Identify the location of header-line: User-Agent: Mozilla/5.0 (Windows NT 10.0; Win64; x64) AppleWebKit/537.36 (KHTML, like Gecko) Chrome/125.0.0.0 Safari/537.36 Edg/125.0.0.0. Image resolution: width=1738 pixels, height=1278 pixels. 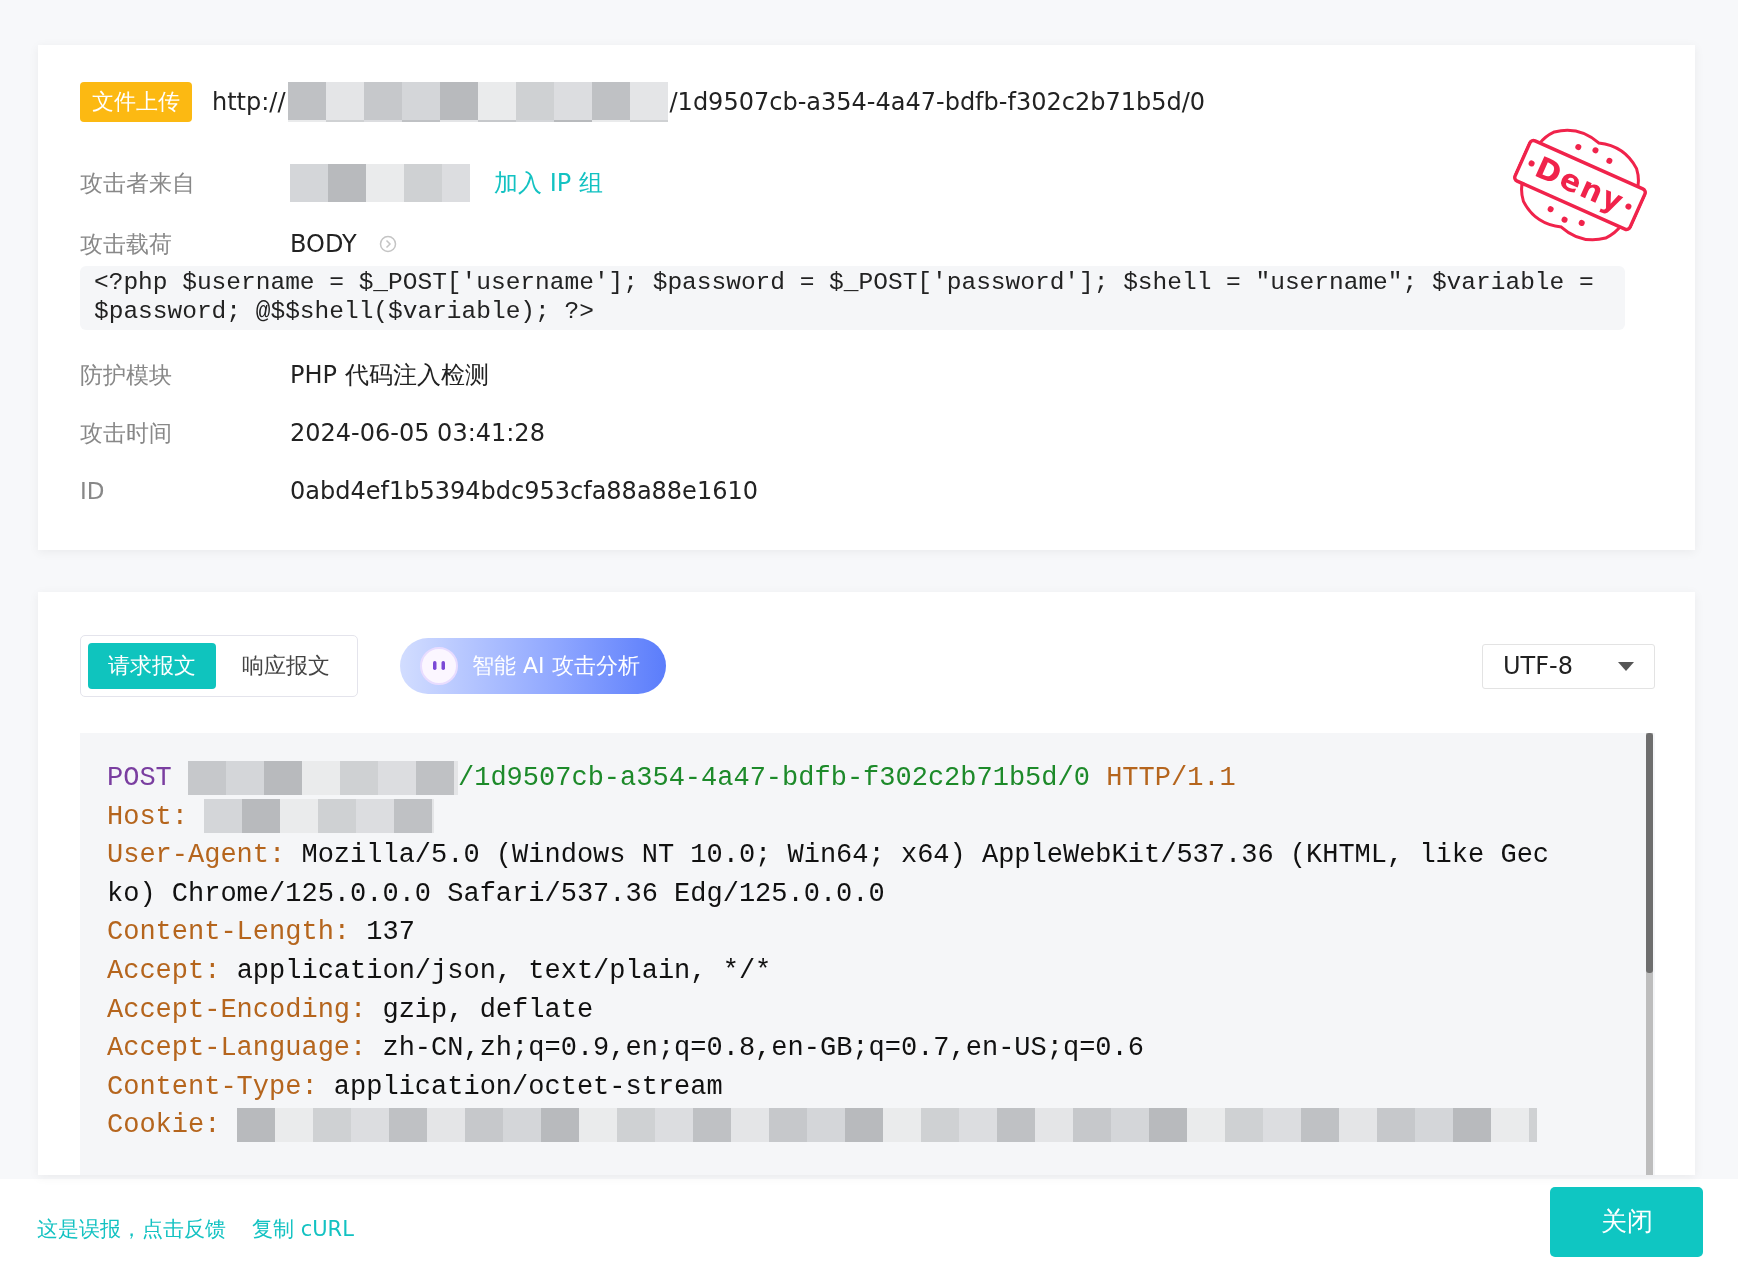
(828, 875).